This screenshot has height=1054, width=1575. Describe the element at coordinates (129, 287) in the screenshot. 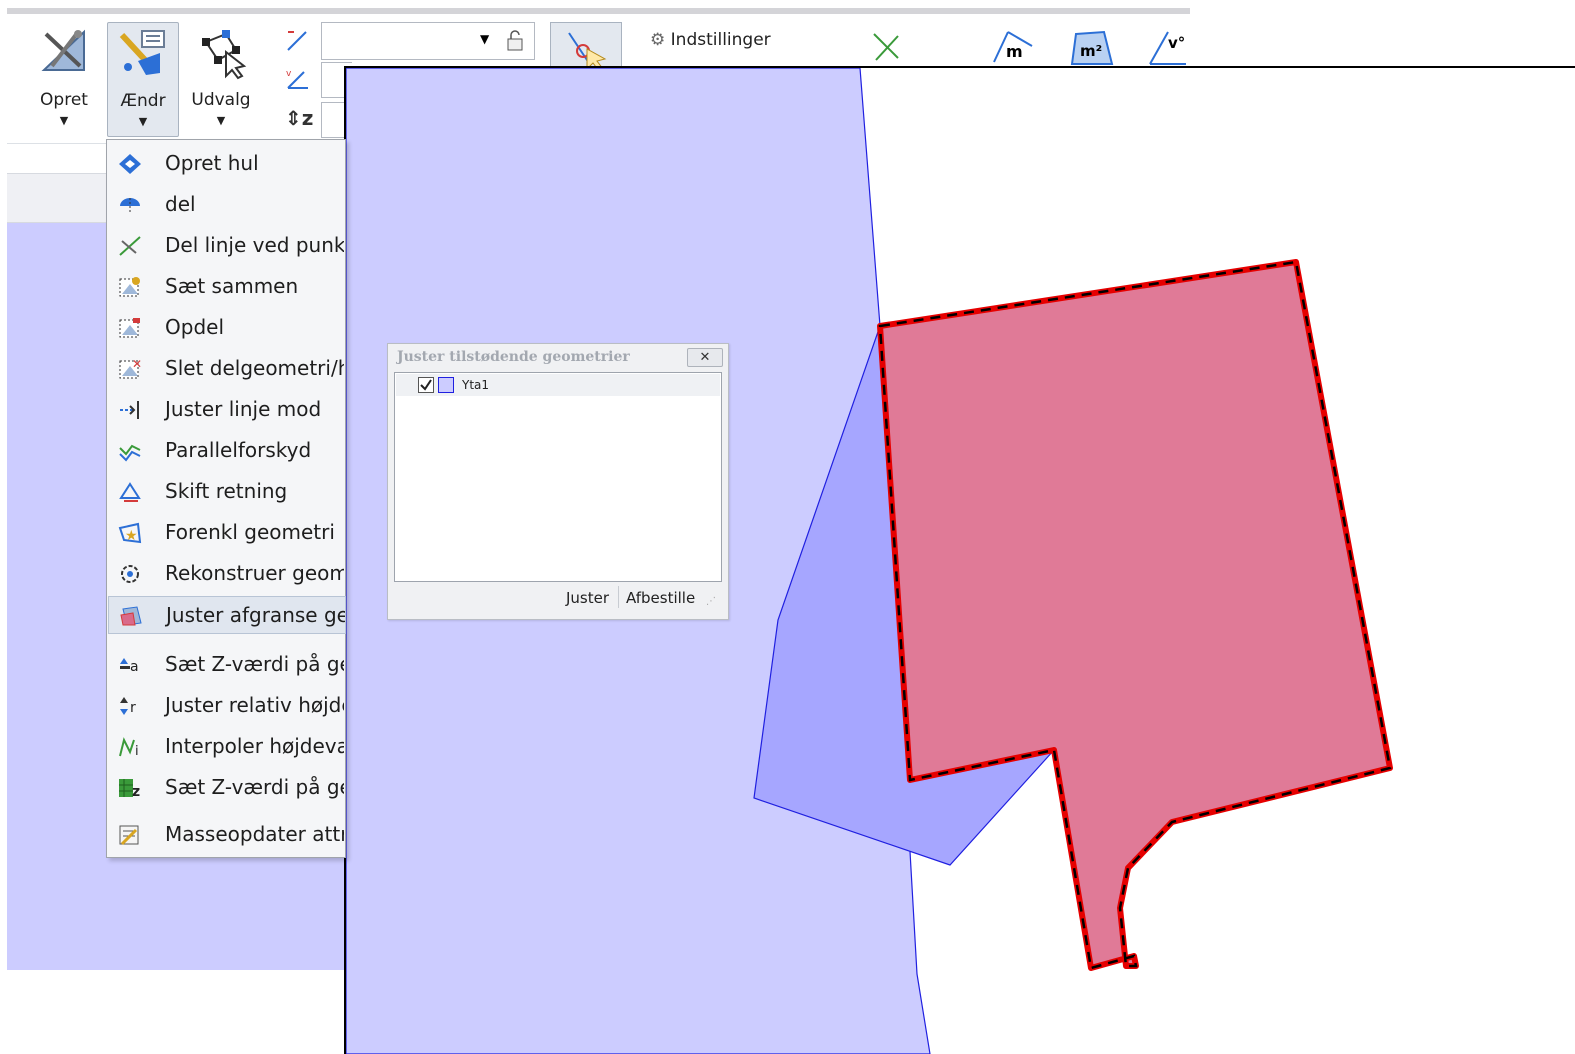

I see `merge-icon` at that location.